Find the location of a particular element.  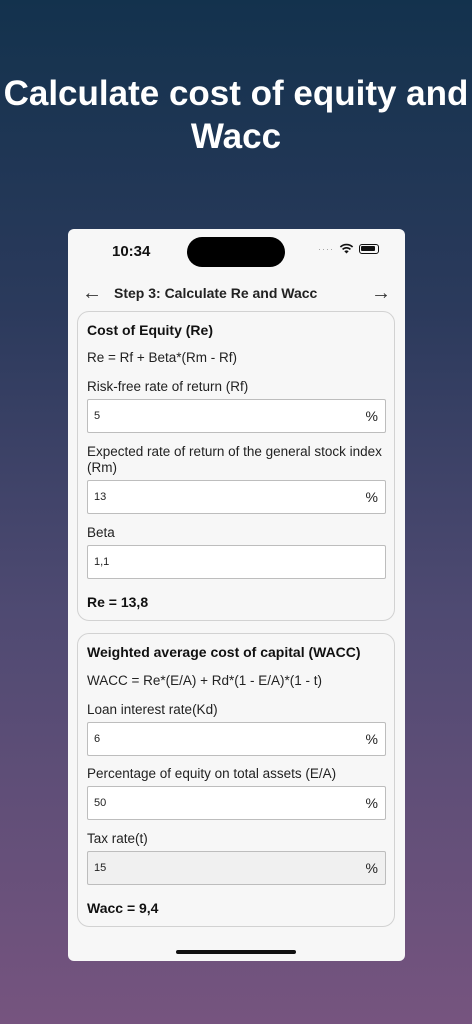

tax-unit: % is located at coordinates (371, 868).